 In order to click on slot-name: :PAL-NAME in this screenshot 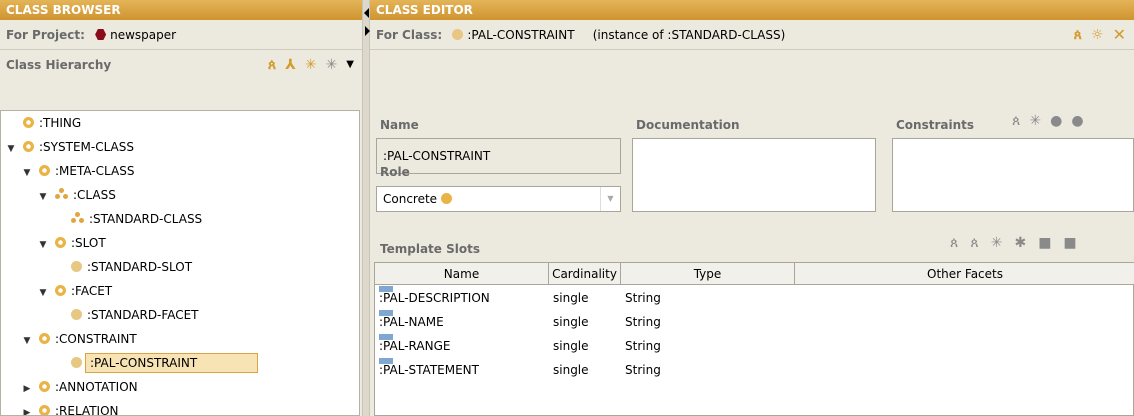, I will do `click(411, 322)`.